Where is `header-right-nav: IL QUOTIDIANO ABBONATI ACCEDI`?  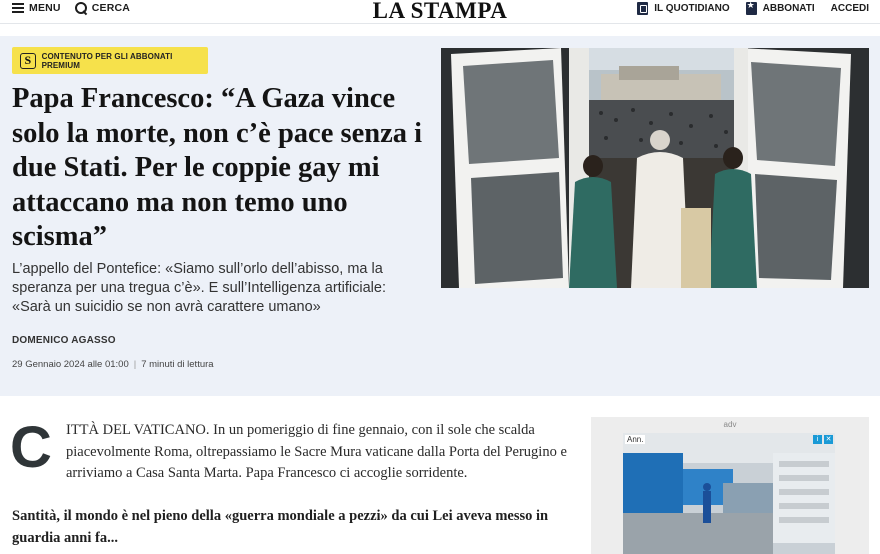
header-right-nav: IL QUOTIDIANO ABBONATI ACCEDI is located at coordinates (753, 8).